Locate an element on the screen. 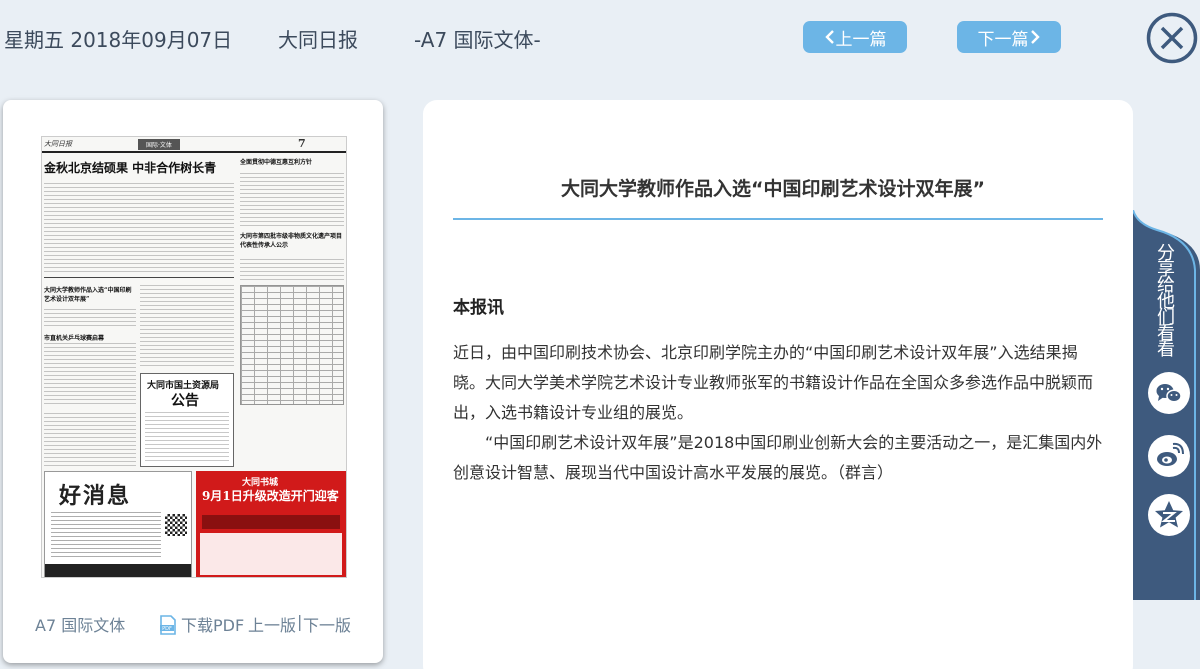  np-section: 国际·文体 is located at coordinates (159, 144).